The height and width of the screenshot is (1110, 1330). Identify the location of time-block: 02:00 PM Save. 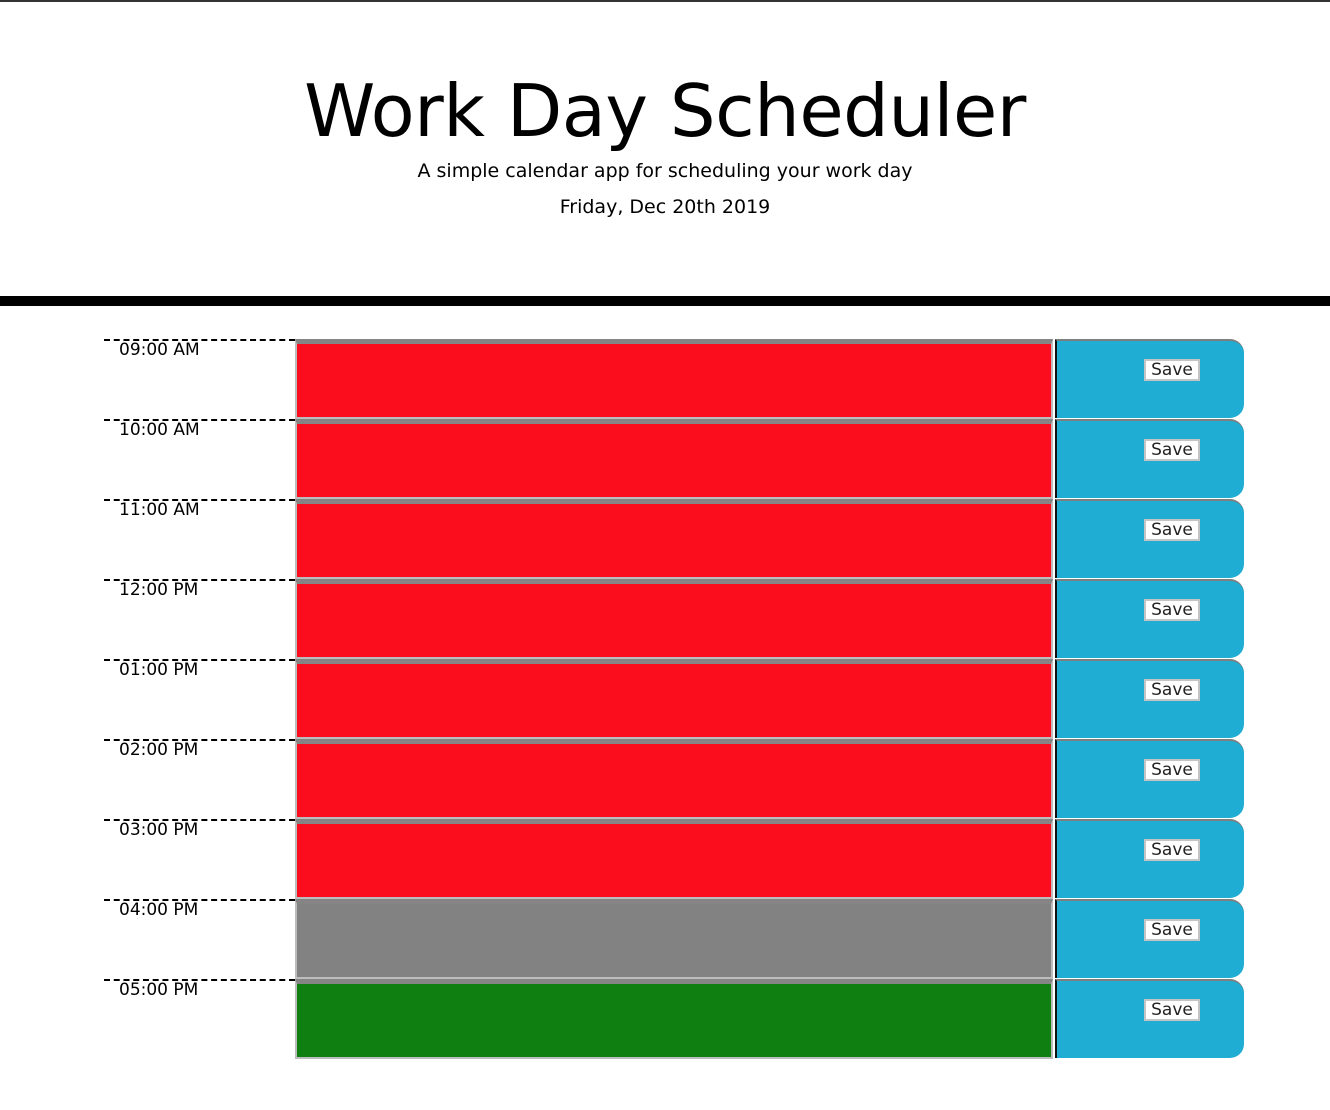
(674, 779).